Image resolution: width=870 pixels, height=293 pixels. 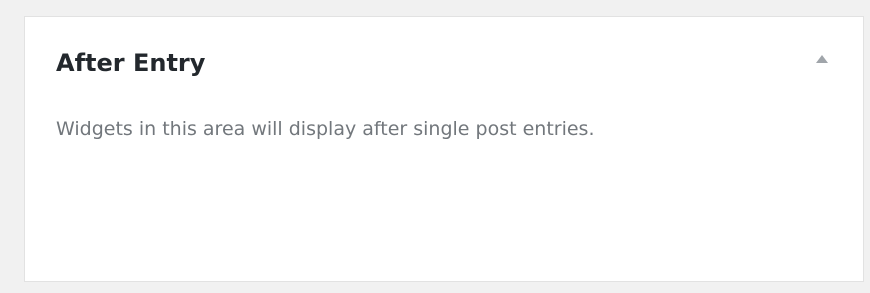 I want to click on widget-area-title: After Entry, so click(x=131, y=63).